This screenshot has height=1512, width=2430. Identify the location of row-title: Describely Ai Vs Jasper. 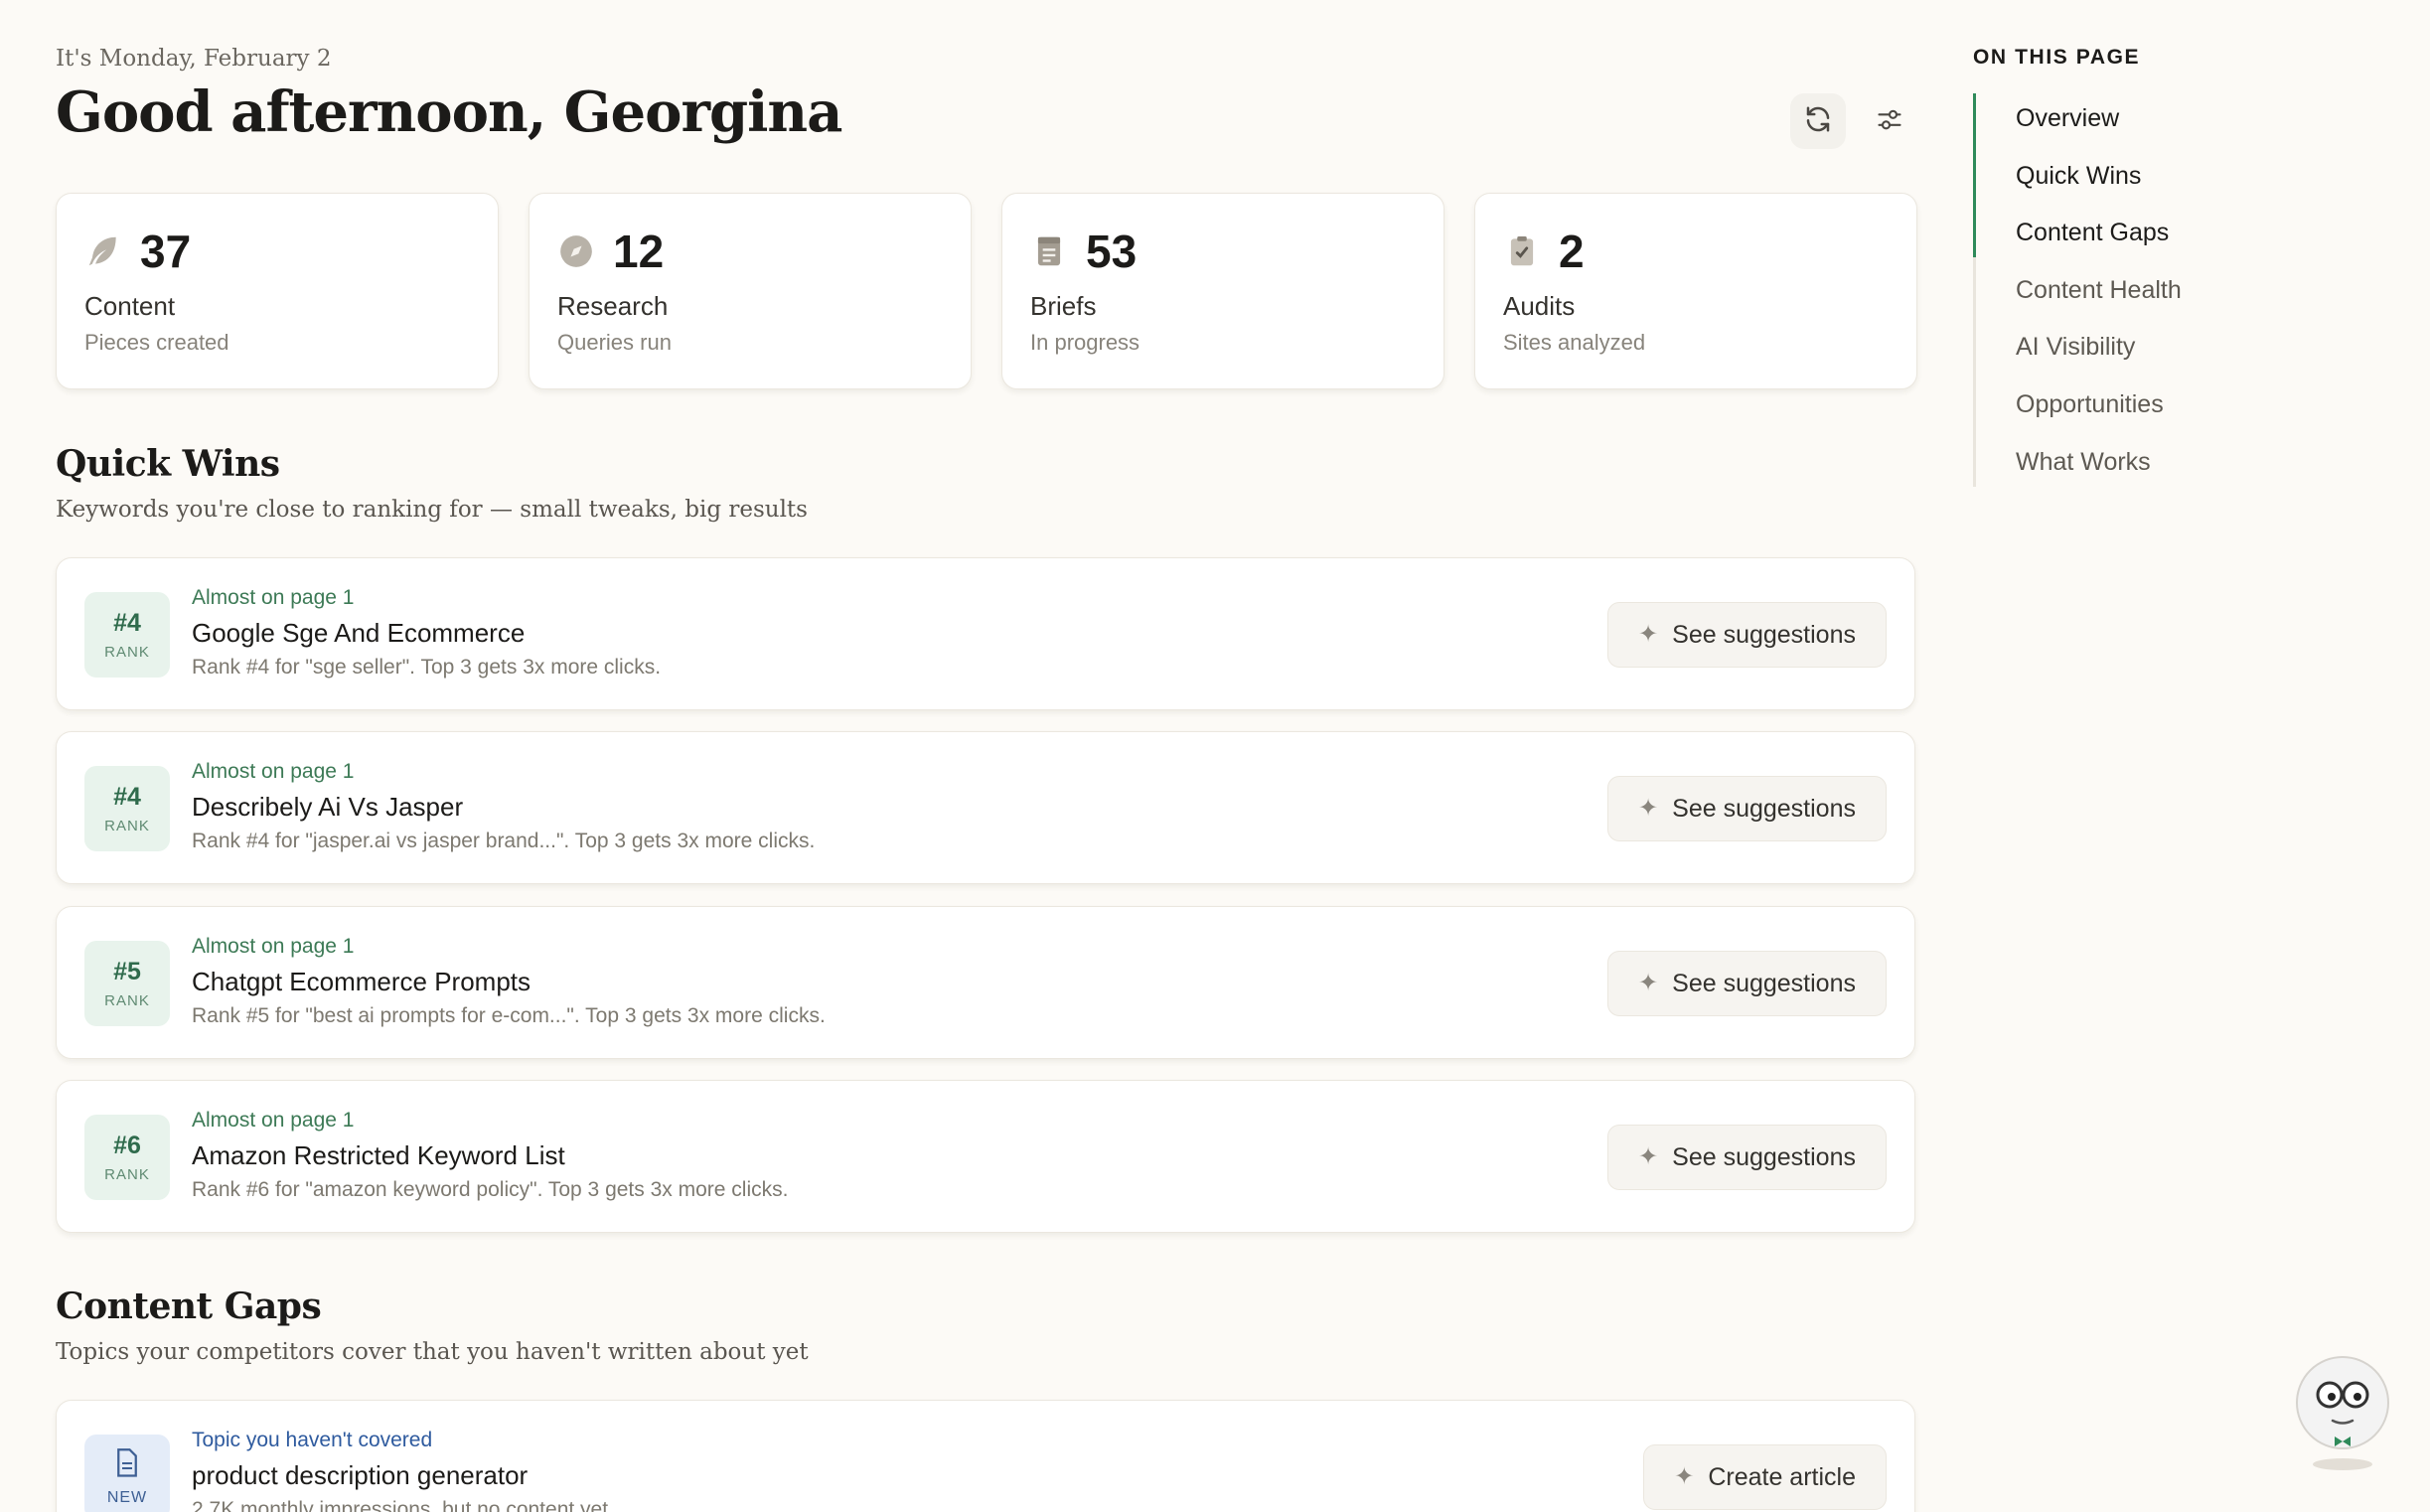
(328, 807).